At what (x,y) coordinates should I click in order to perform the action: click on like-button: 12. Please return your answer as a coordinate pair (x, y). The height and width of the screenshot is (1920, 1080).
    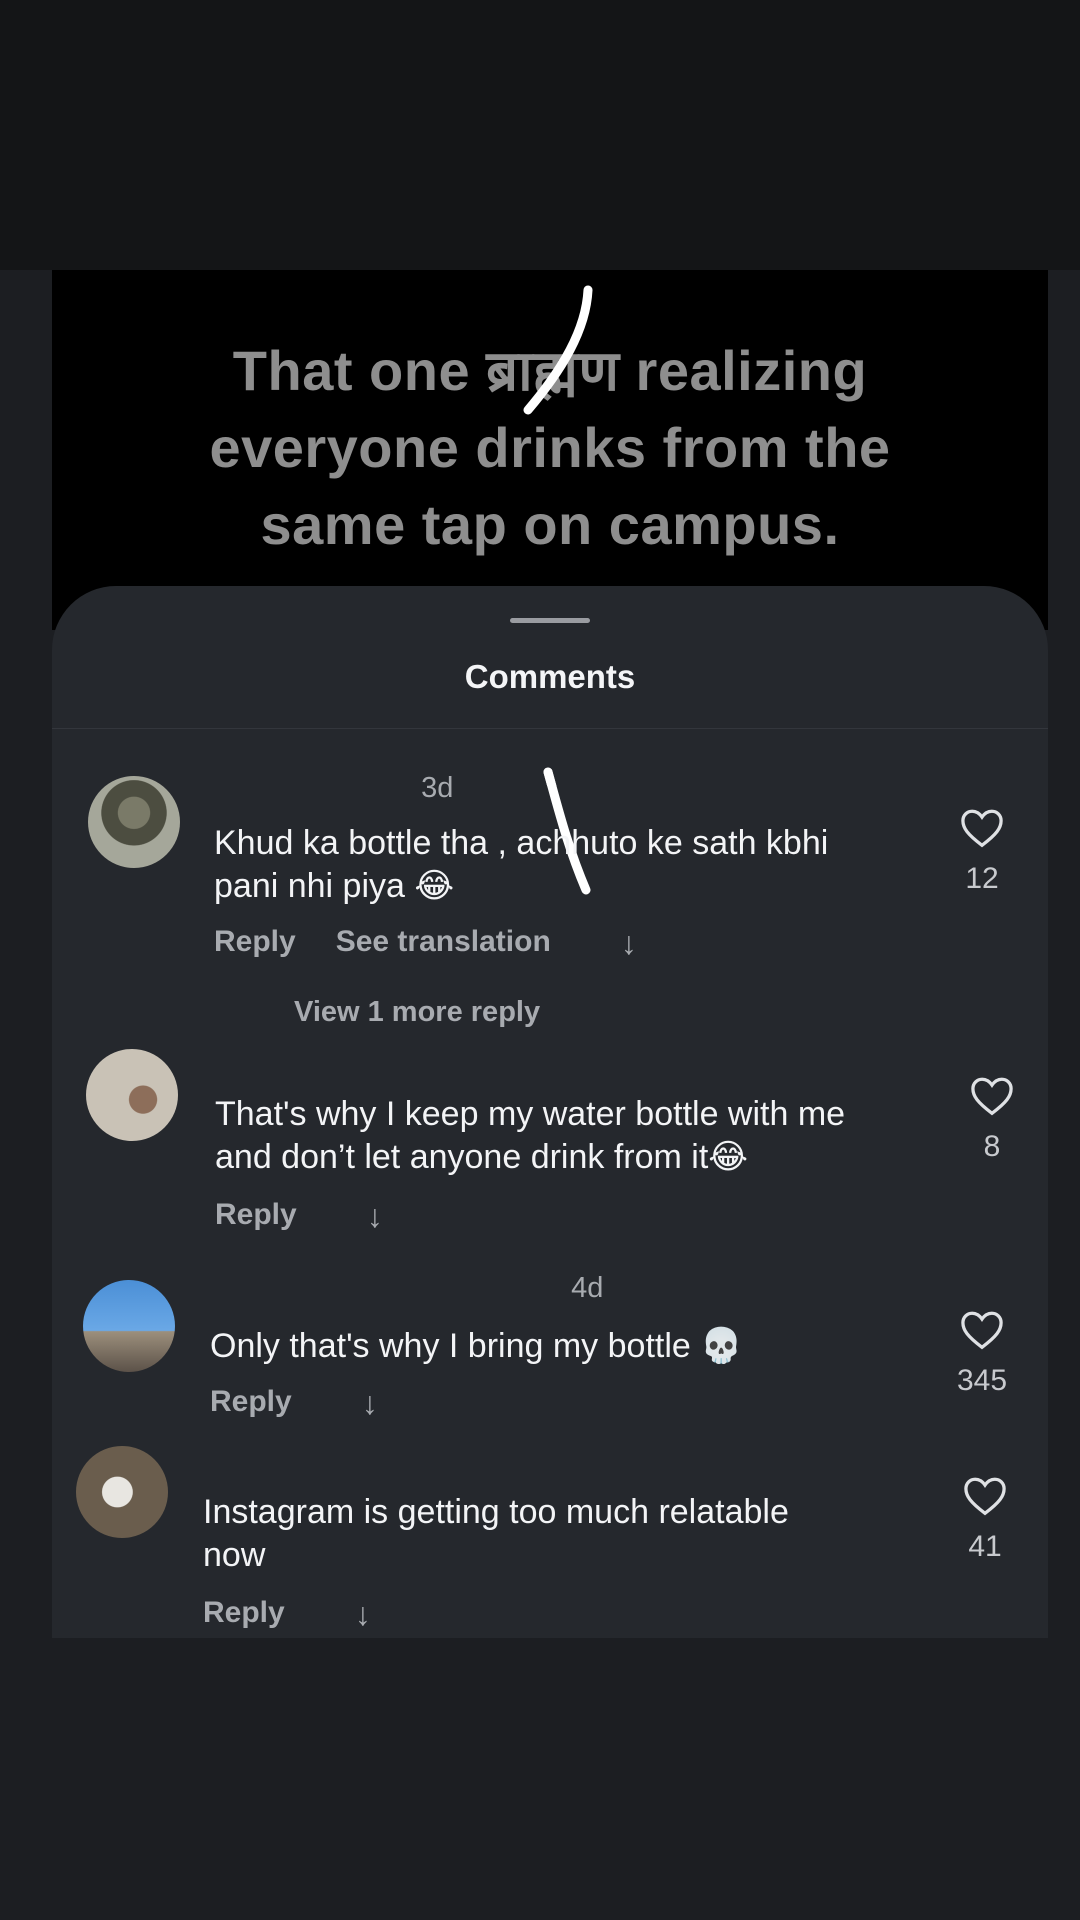
    Looking at the image, I should click on (982, 852).